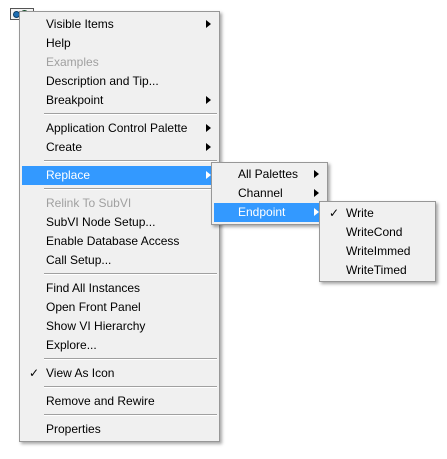 This screenshot has height=459, width=447. What do you see at coordinates (119, 43) in the screenshot?
I see `menu-item-help: Help` at bounding box center [119, 43].